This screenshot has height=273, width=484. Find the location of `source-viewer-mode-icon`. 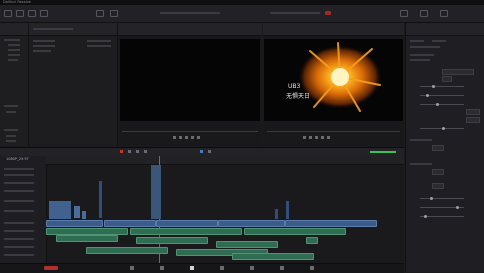

source-viewer-mode-icon is located at coordinates (100, 13).